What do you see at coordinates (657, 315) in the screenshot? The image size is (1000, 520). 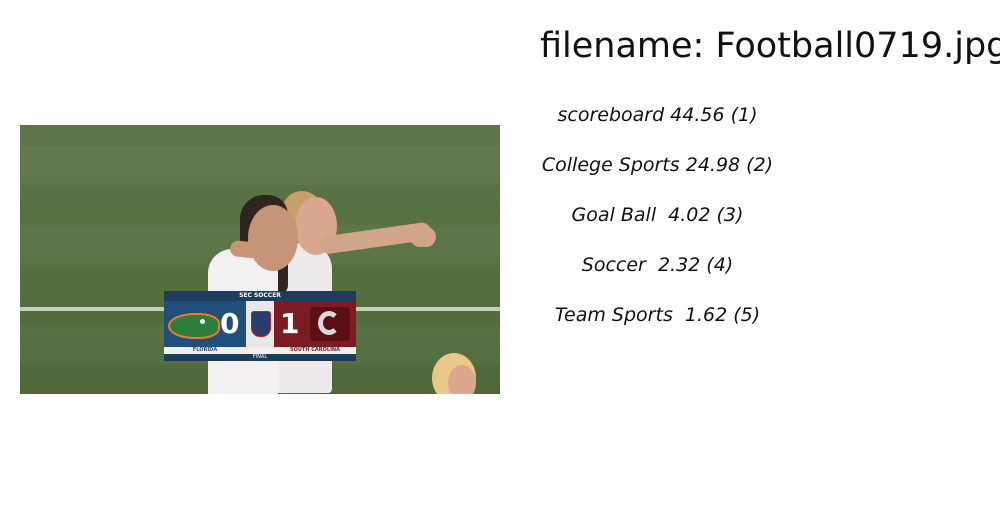 I see `prediction-item: Team Sports 1.62 (5)` at bounding box center [657, 315].